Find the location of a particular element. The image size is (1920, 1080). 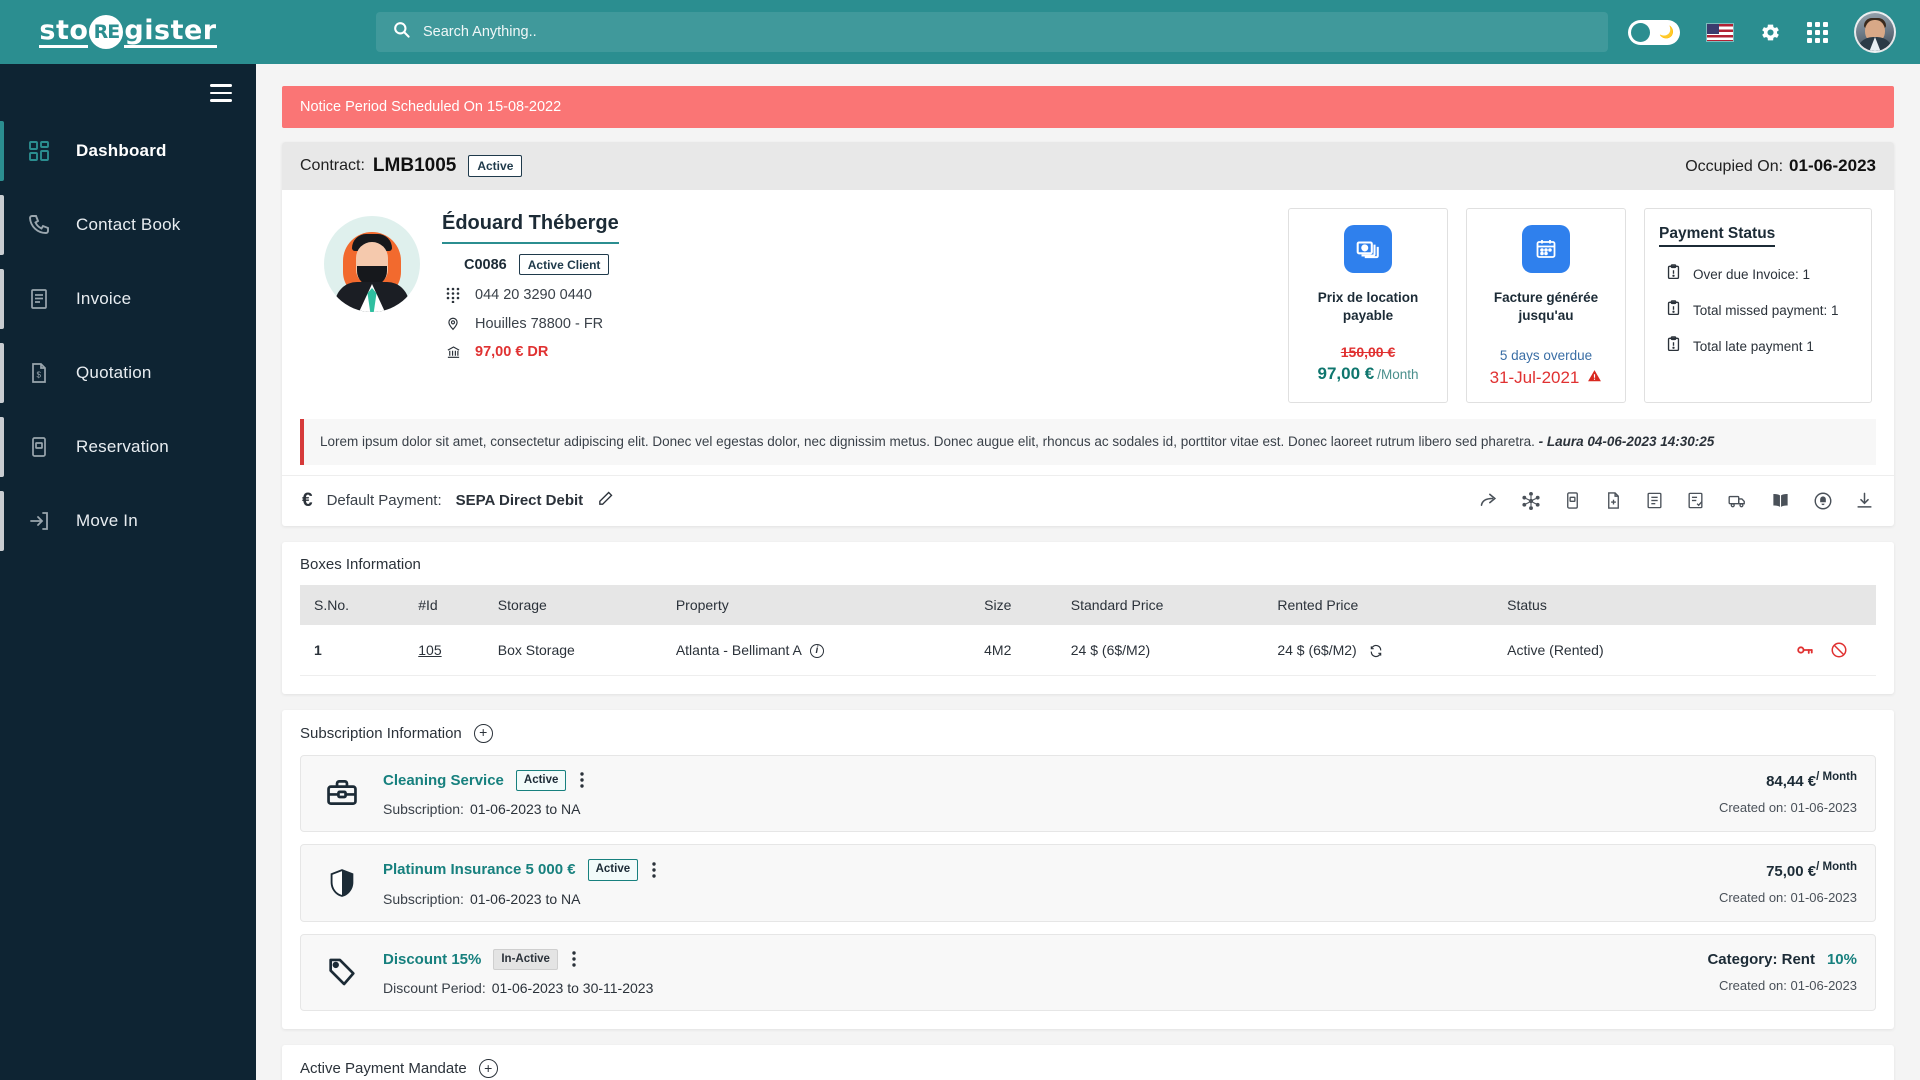

euro-icon: € is located at coordinates (307, 500).